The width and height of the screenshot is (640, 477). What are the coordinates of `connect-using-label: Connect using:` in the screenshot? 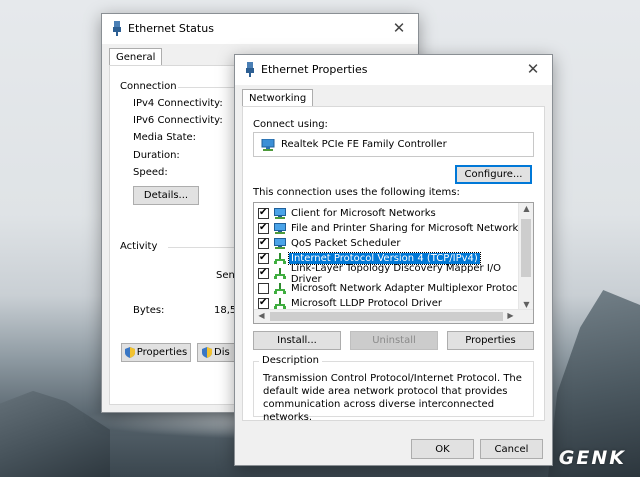 It's located at (290, 124).